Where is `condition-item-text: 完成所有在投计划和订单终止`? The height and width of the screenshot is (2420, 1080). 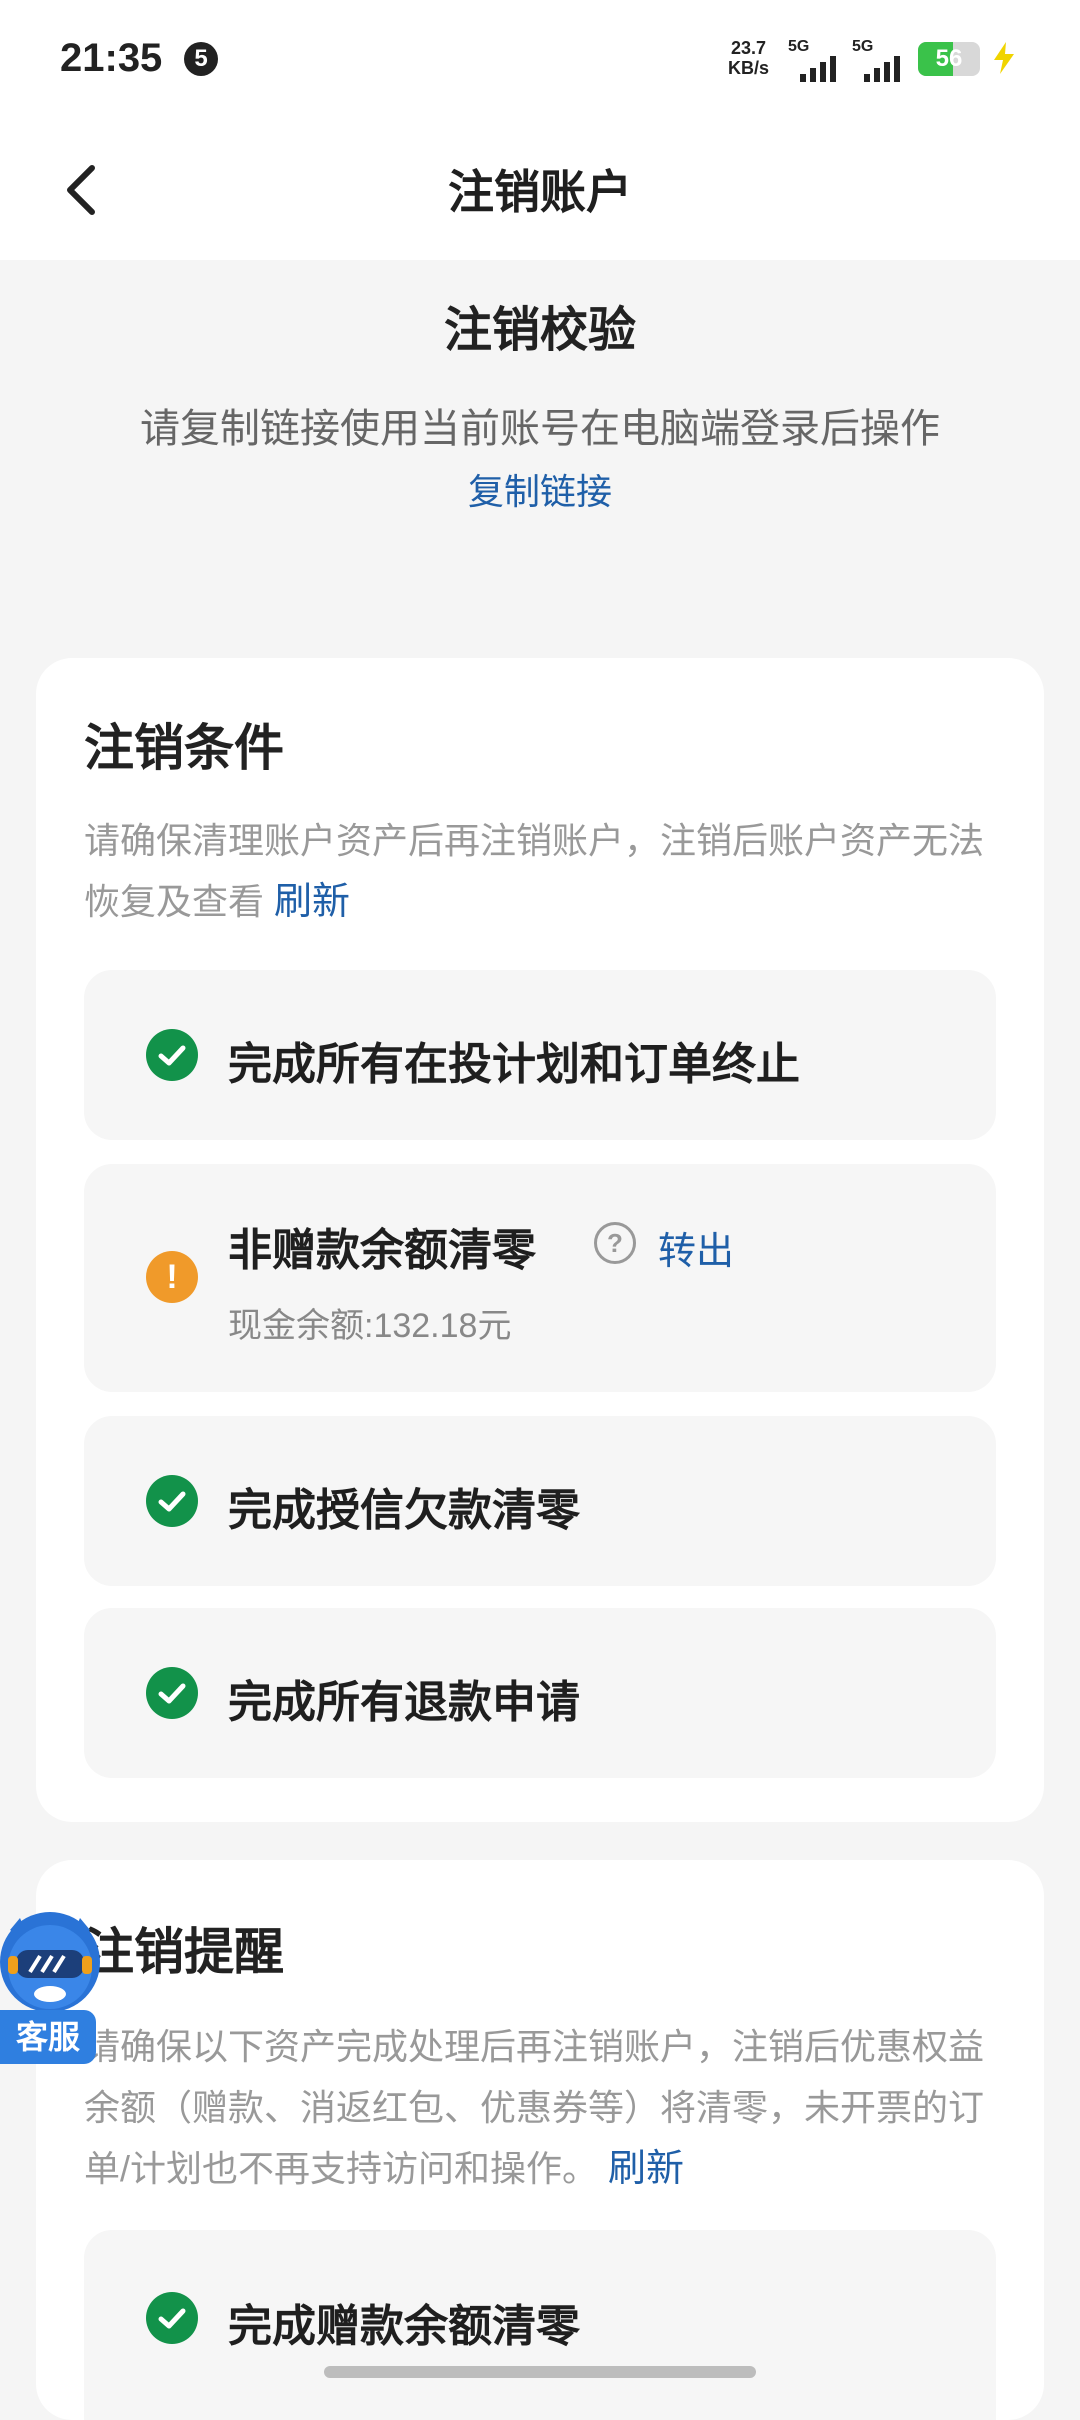 condition-item-text: 完成所有在投计划和订单终止 is located at coordinates (514, 1064).